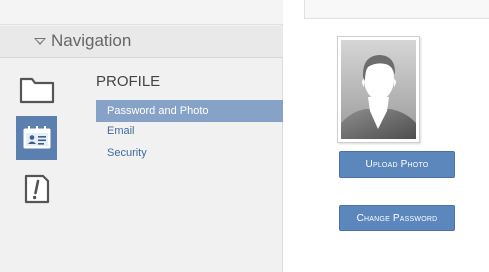 The width and height of the screenshot is (489, 272). I want to click on profile-section-title: PROFILE, so click(128, 81).